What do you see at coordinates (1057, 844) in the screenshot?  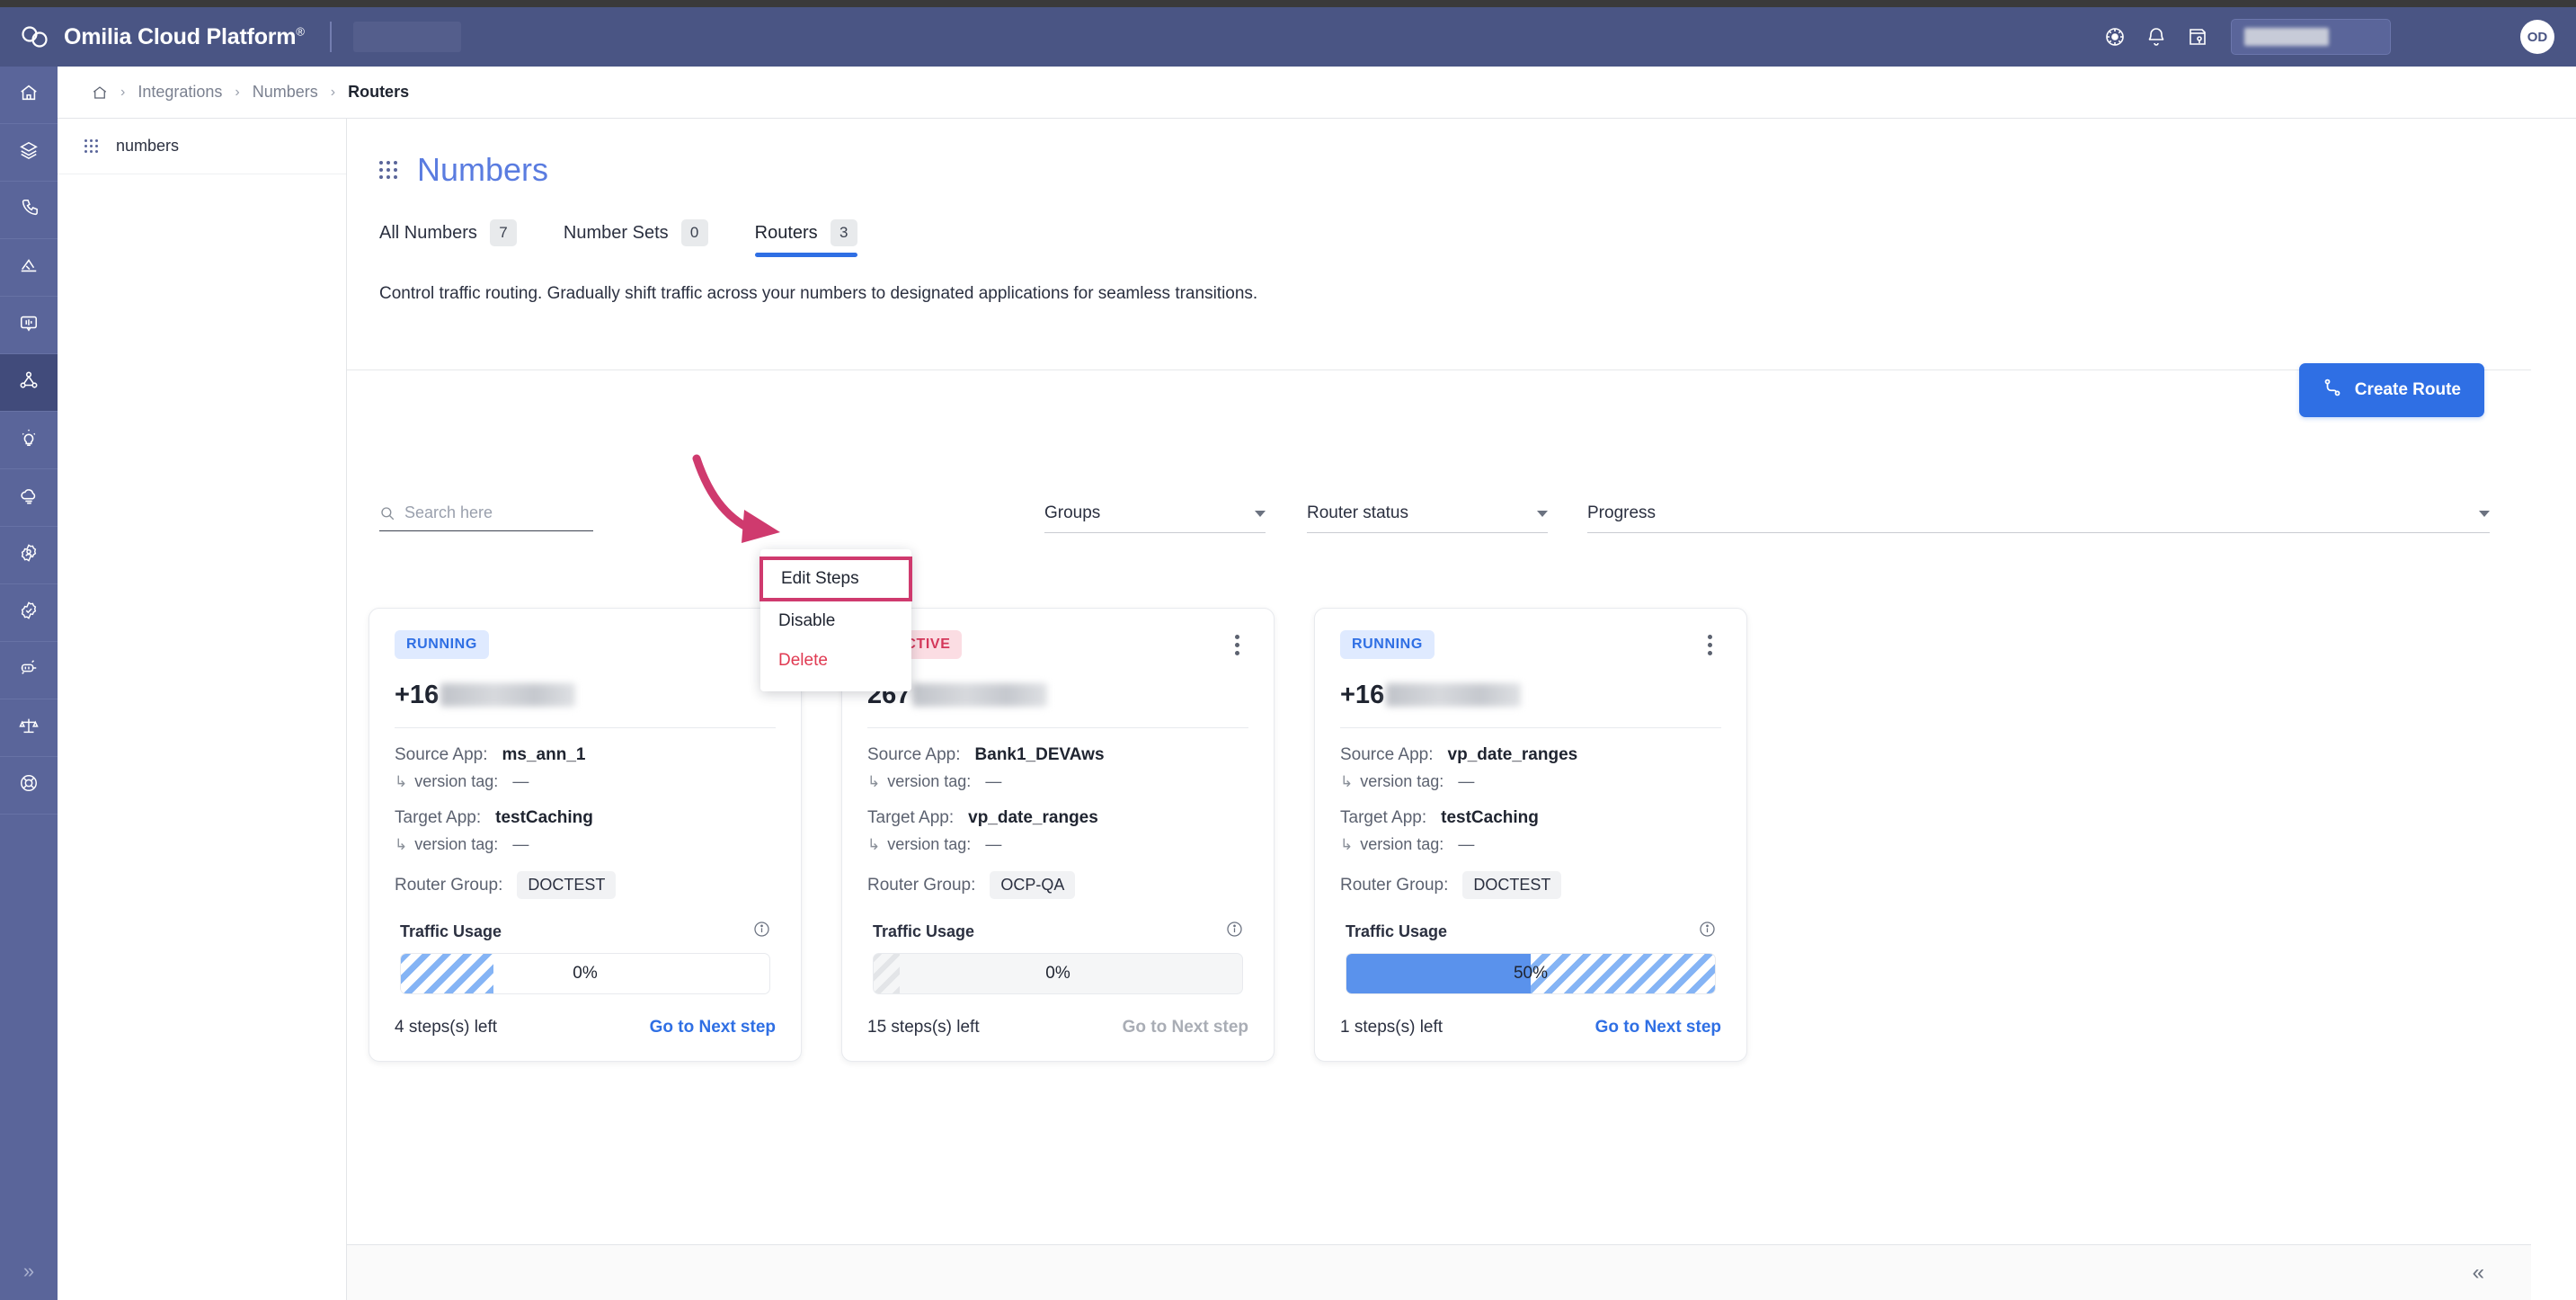 I see `target-version-tag-row: ↳ version tag: —` at bounding box center [1057, 844].